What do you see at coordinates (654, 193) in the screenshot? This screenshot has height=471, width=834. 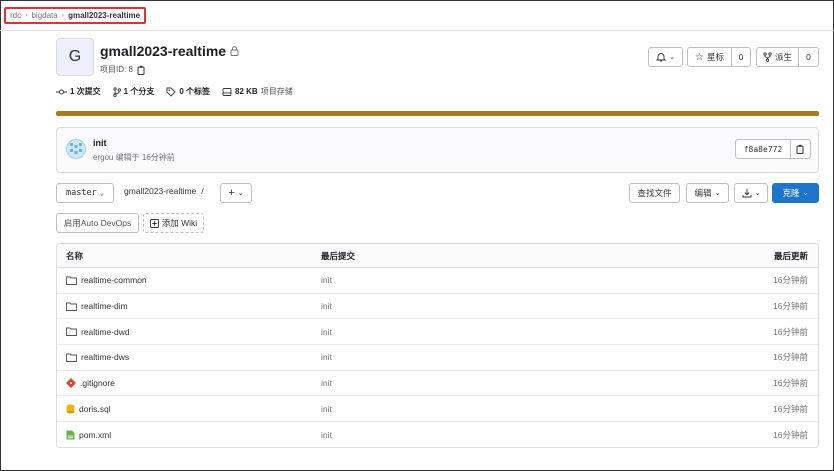 I see `find-file-button: 查找文件` at bounding box center [654, 193].